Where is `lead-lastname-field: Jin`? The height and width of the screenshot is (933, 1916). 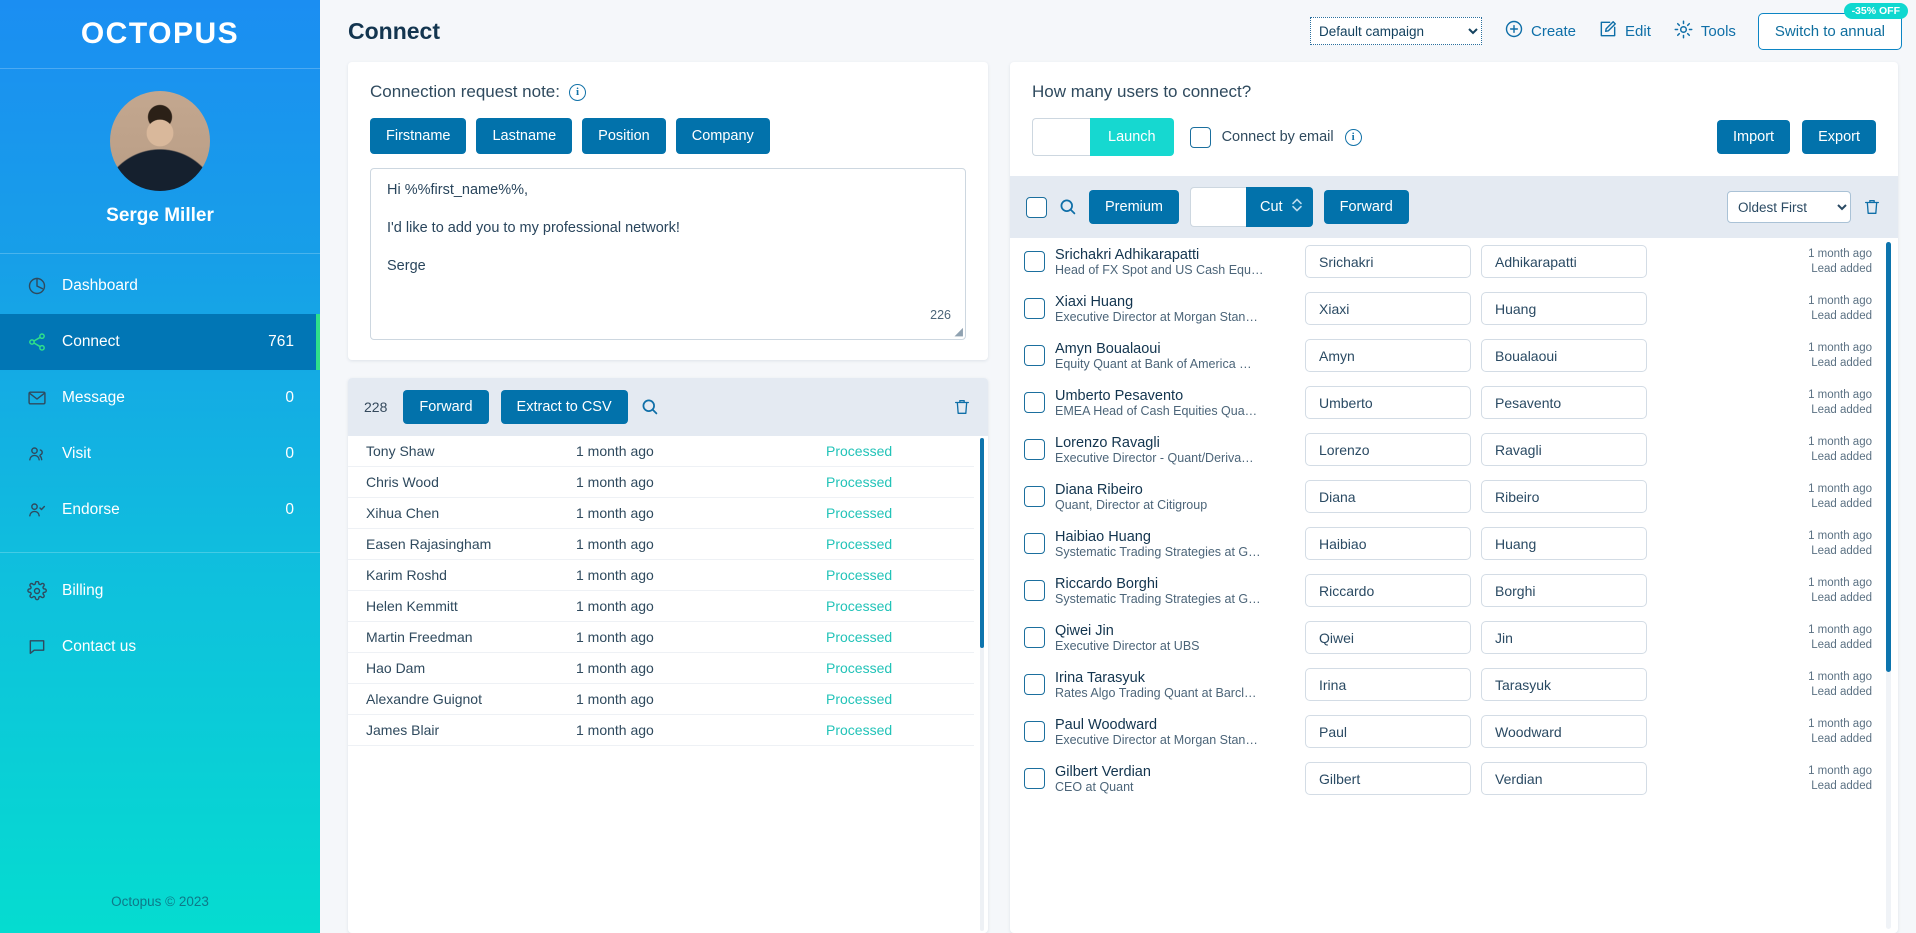 lead-lastname-field: Jin is located at coordinates (1564, 637).